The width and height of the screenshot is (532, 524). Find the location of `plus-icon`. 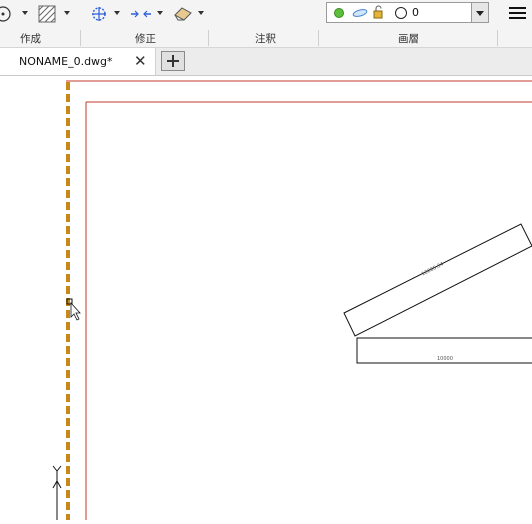

plus-icon is located at coordinates (173, 61).